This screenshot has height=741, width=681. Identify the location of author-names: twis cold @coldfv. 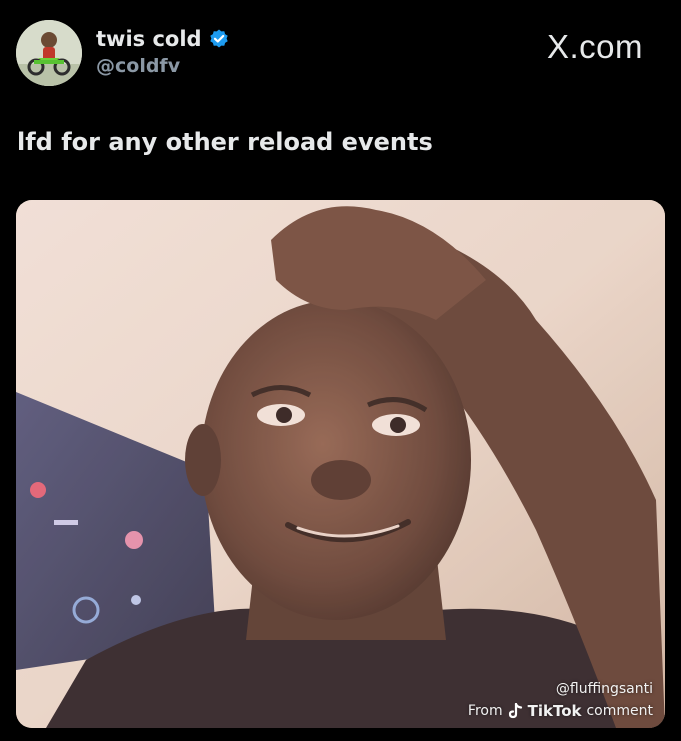
(163, 52).